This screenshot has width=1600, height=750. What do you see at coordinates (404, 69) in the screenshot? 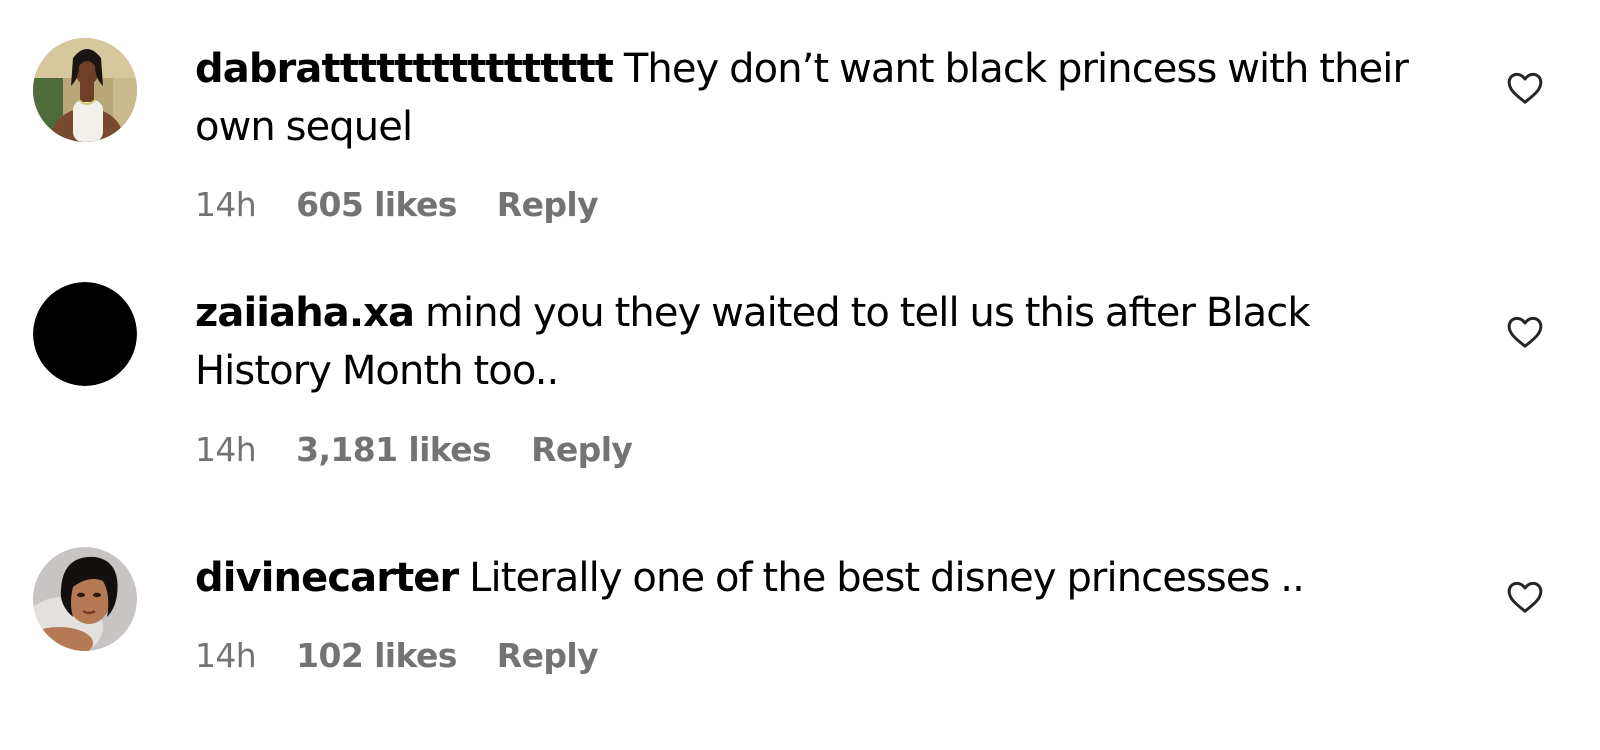
I see `comment-username: dabratttttttttttttttt` at bounding box center [404, 69].